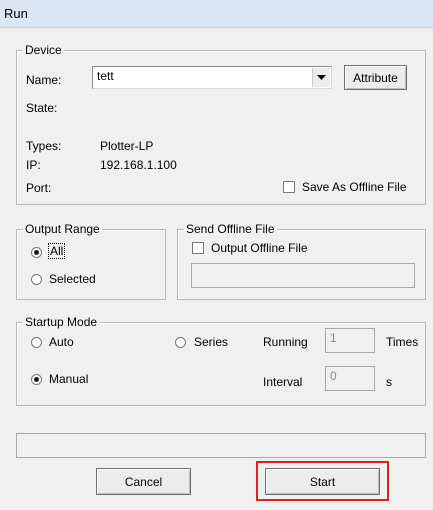 The height and width of the screenshot is (510, 433). I want to click on interval-label: Interval, so click(283, 382).